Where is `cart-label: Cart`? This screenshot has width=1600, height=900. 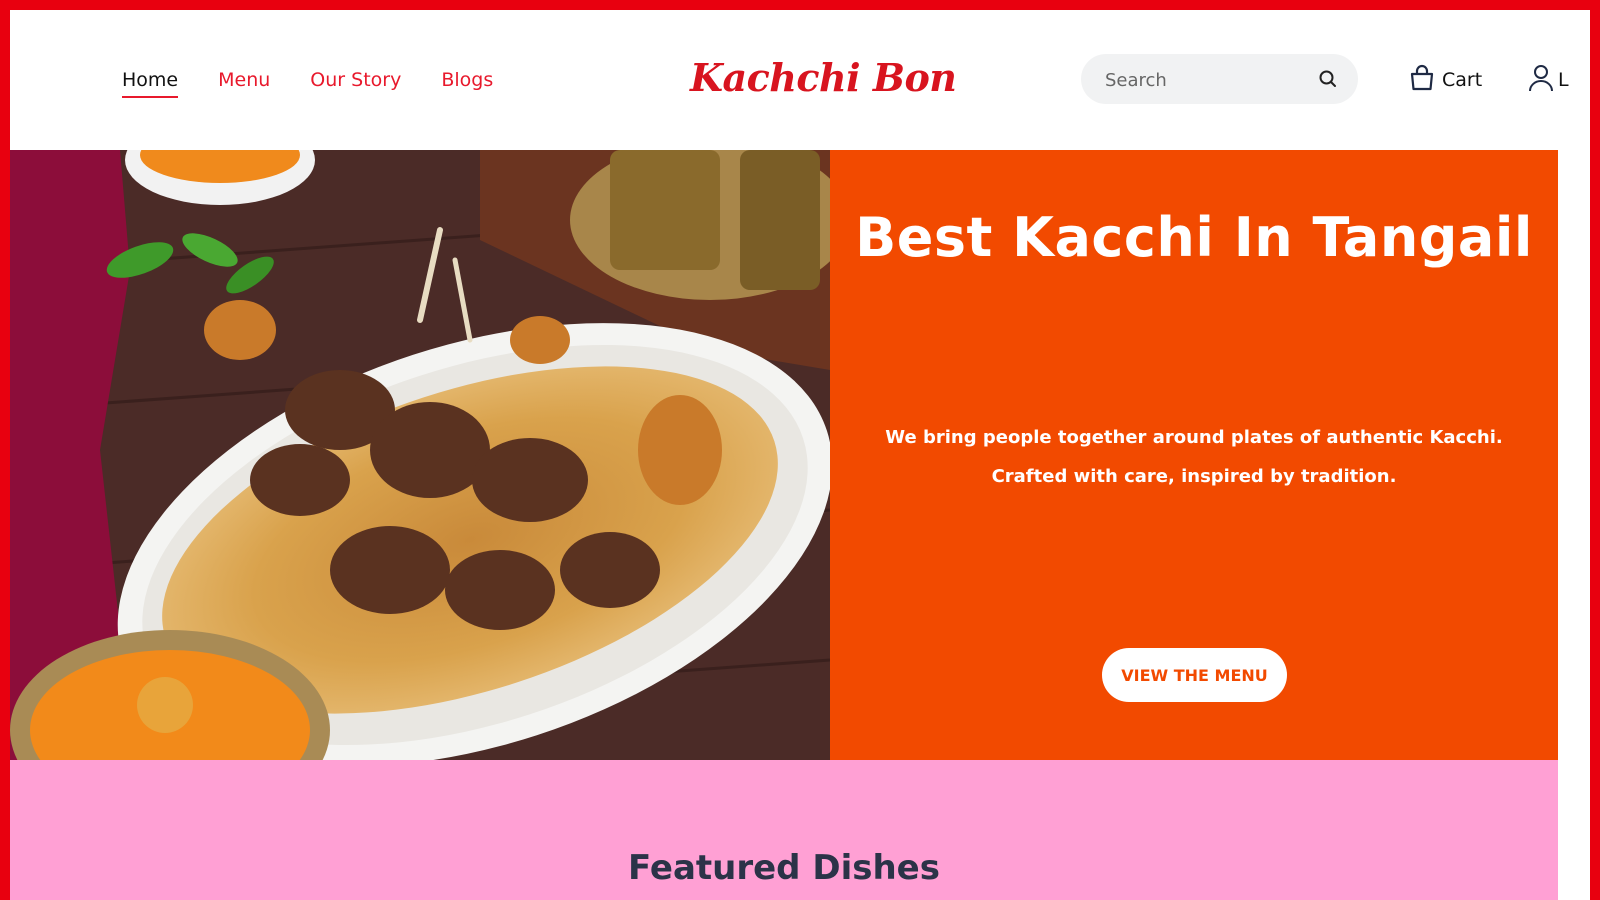 cart-label: Cart is located at coordinates (1462, 80).